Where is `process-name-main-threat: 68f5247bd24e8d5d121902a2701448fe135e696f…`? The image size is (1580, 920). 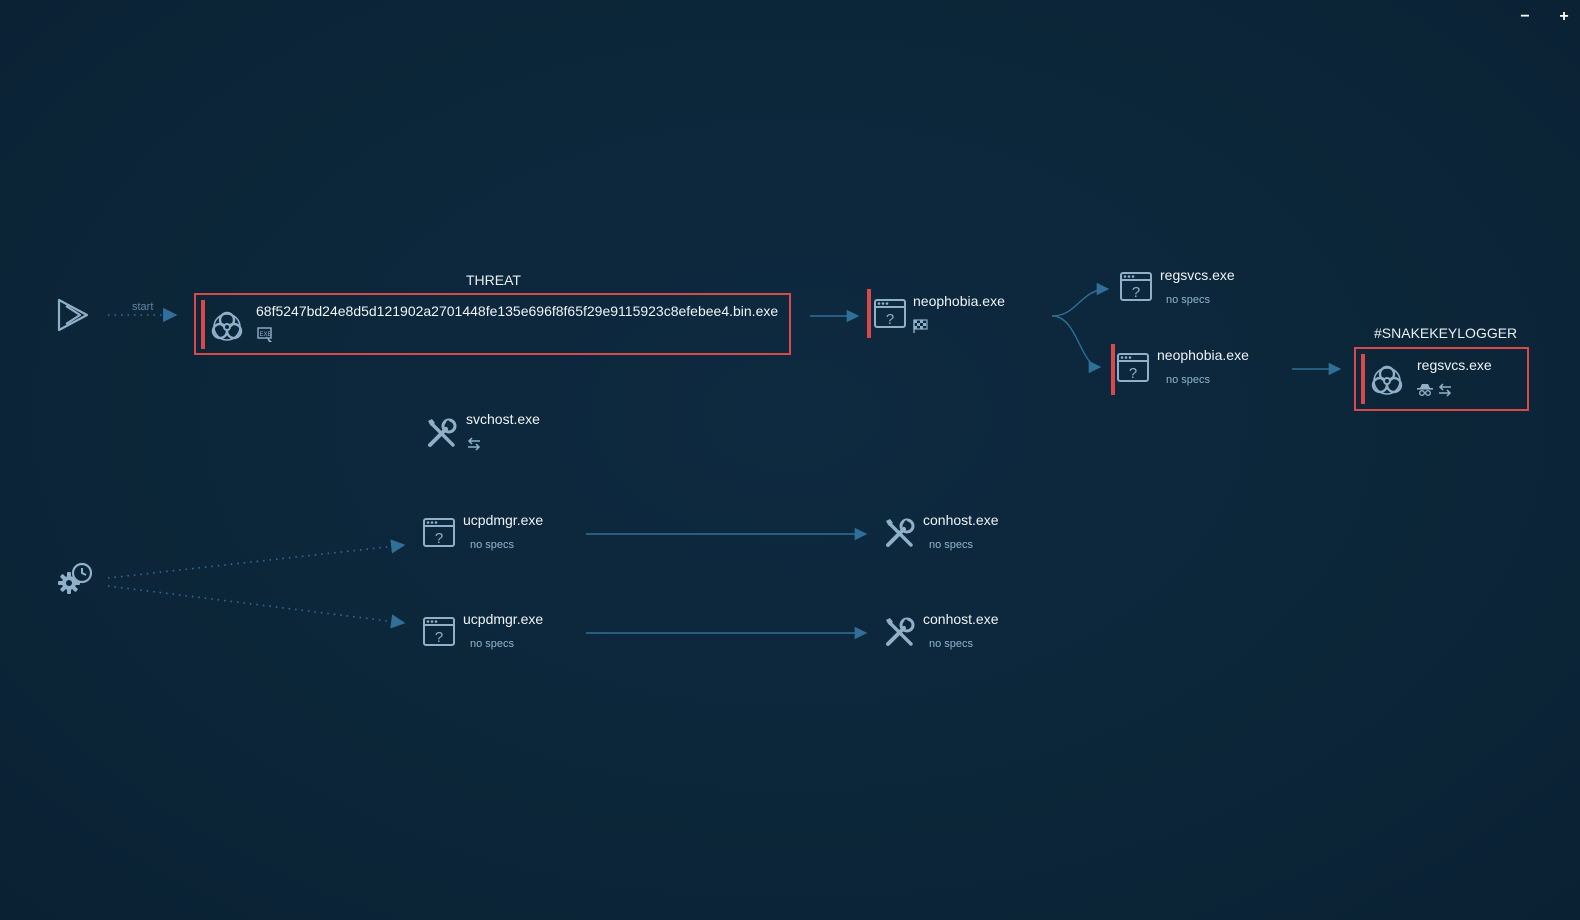
process-name-main-threat: 68f5247bd24e8d5d121902a2701448fe135e696f… is located at coordinates (517, 311).